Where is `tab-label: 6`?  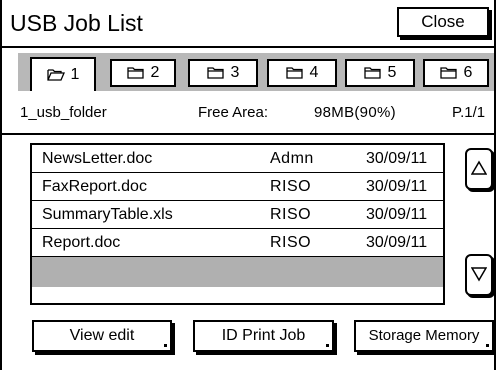
tab-label: 6 is located at coordinates (468, 72).